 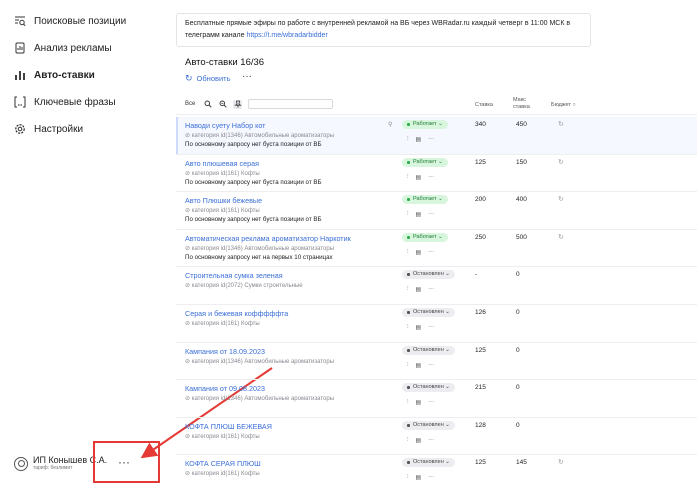 What do you see at coordinates (480, 200) in the screenshot?
I see `bid-value: 200` at bounding box center [480, 200].